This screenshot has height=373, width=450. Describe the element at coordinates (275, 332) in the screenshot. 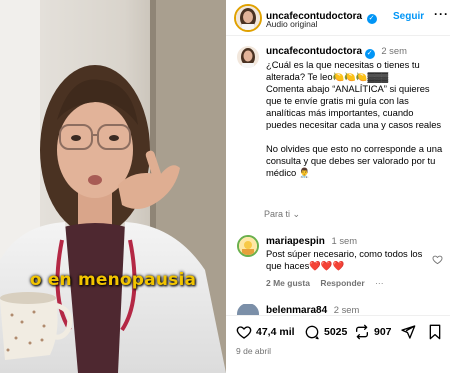

I see `like-count: 47,4 mil` at that location.